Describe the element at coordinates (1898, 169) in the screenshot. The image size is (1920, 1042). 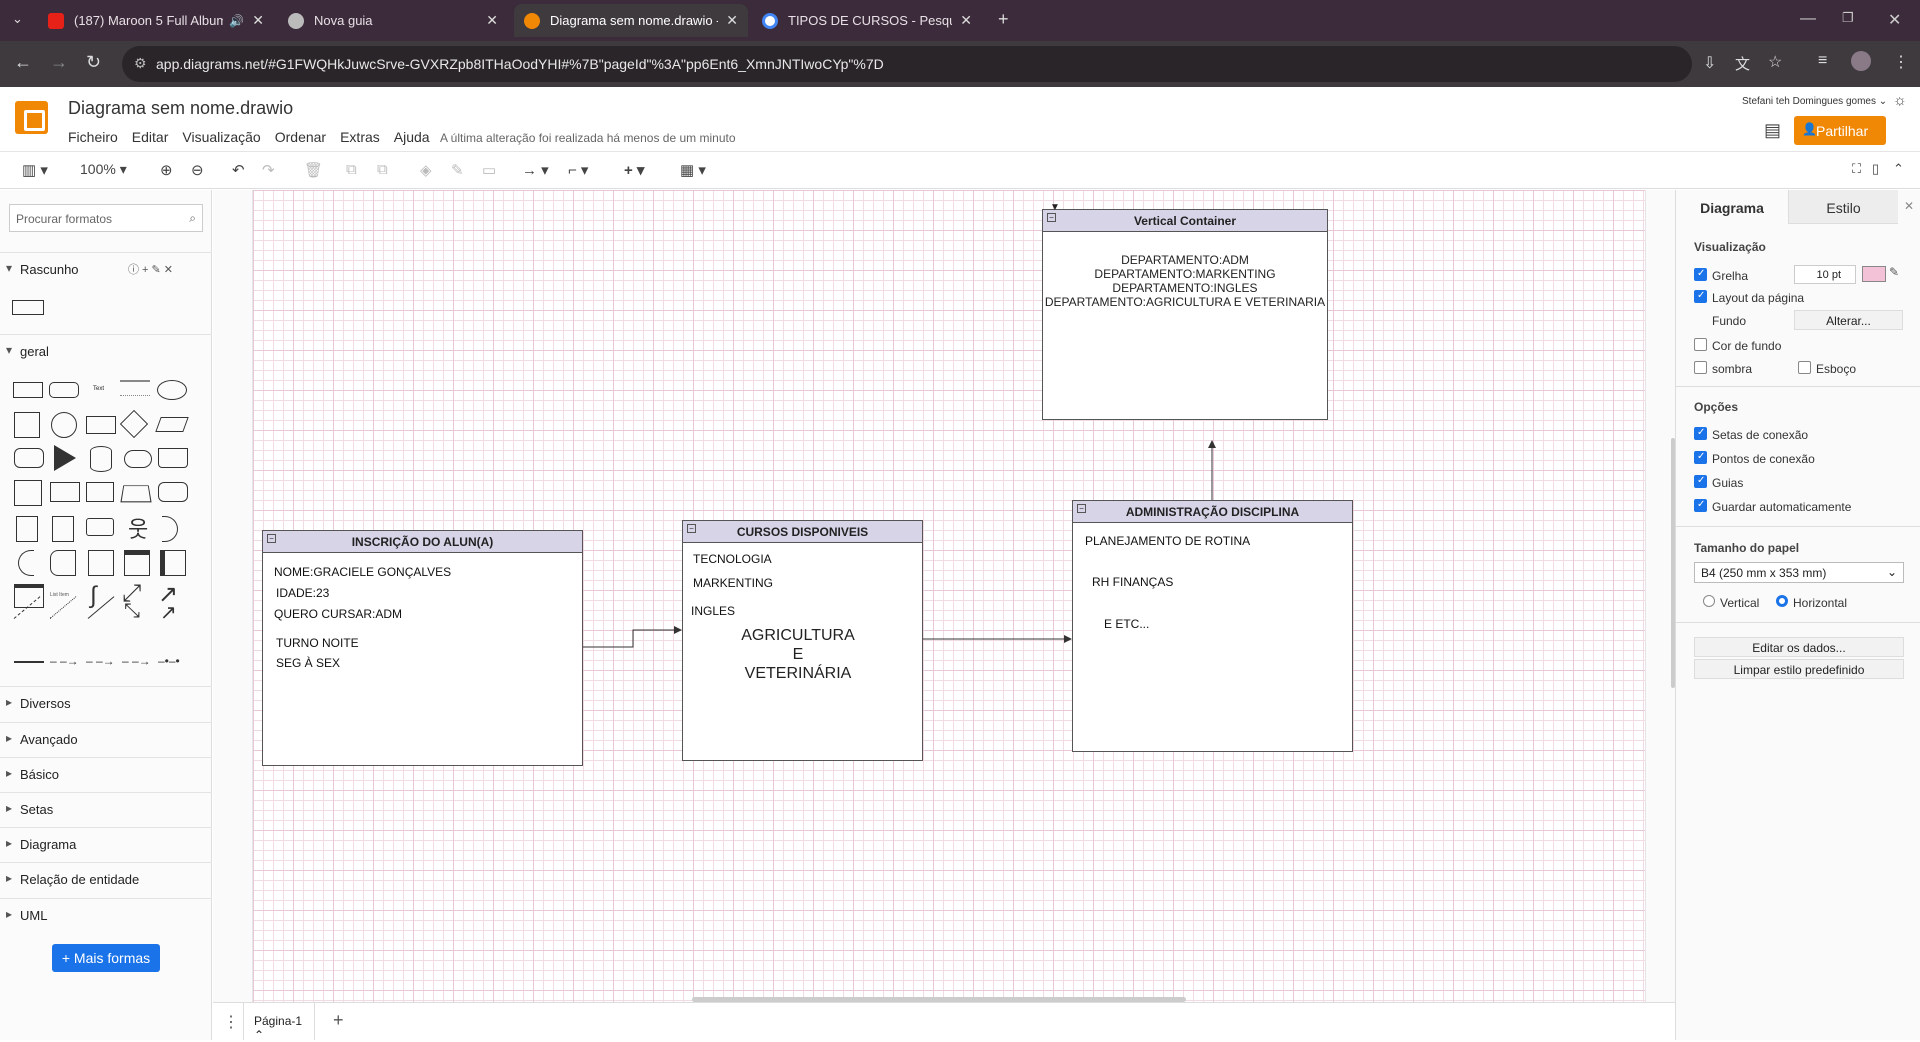
I see `collapse-icon: ⌃` at that location.